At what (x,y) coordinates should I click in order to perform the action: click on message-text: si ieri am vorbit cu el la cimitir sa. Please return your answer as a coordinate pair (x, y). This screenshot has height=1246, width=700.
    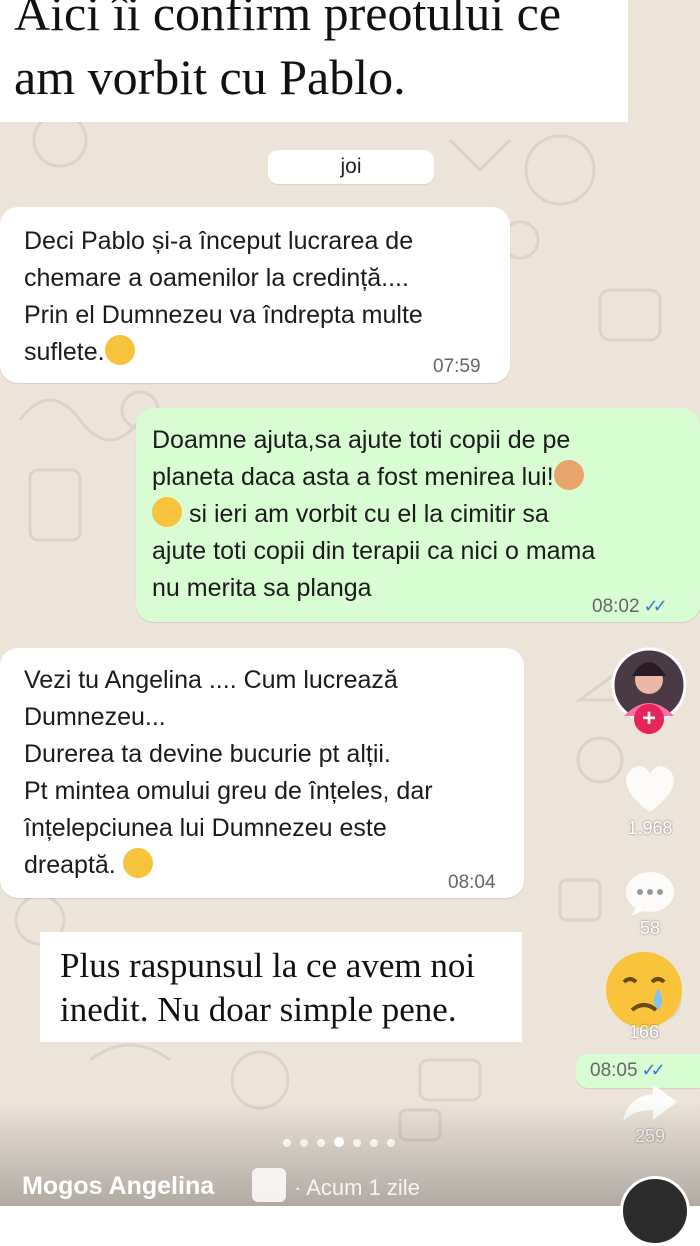
    Looking at the image, I should click on (350, 514).